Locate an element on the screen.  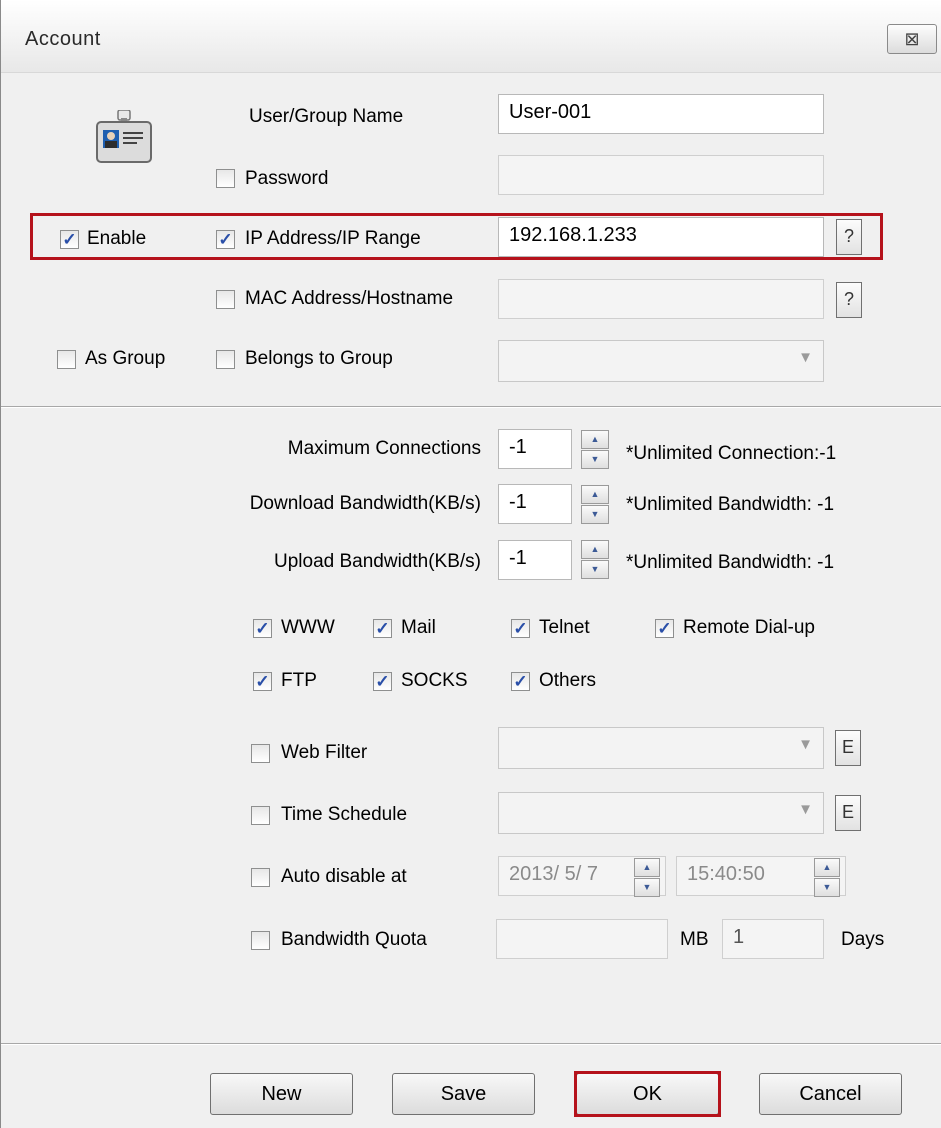
download-bandwidth-spinner: ▲ ▼ is located at coordinates (596, 505).